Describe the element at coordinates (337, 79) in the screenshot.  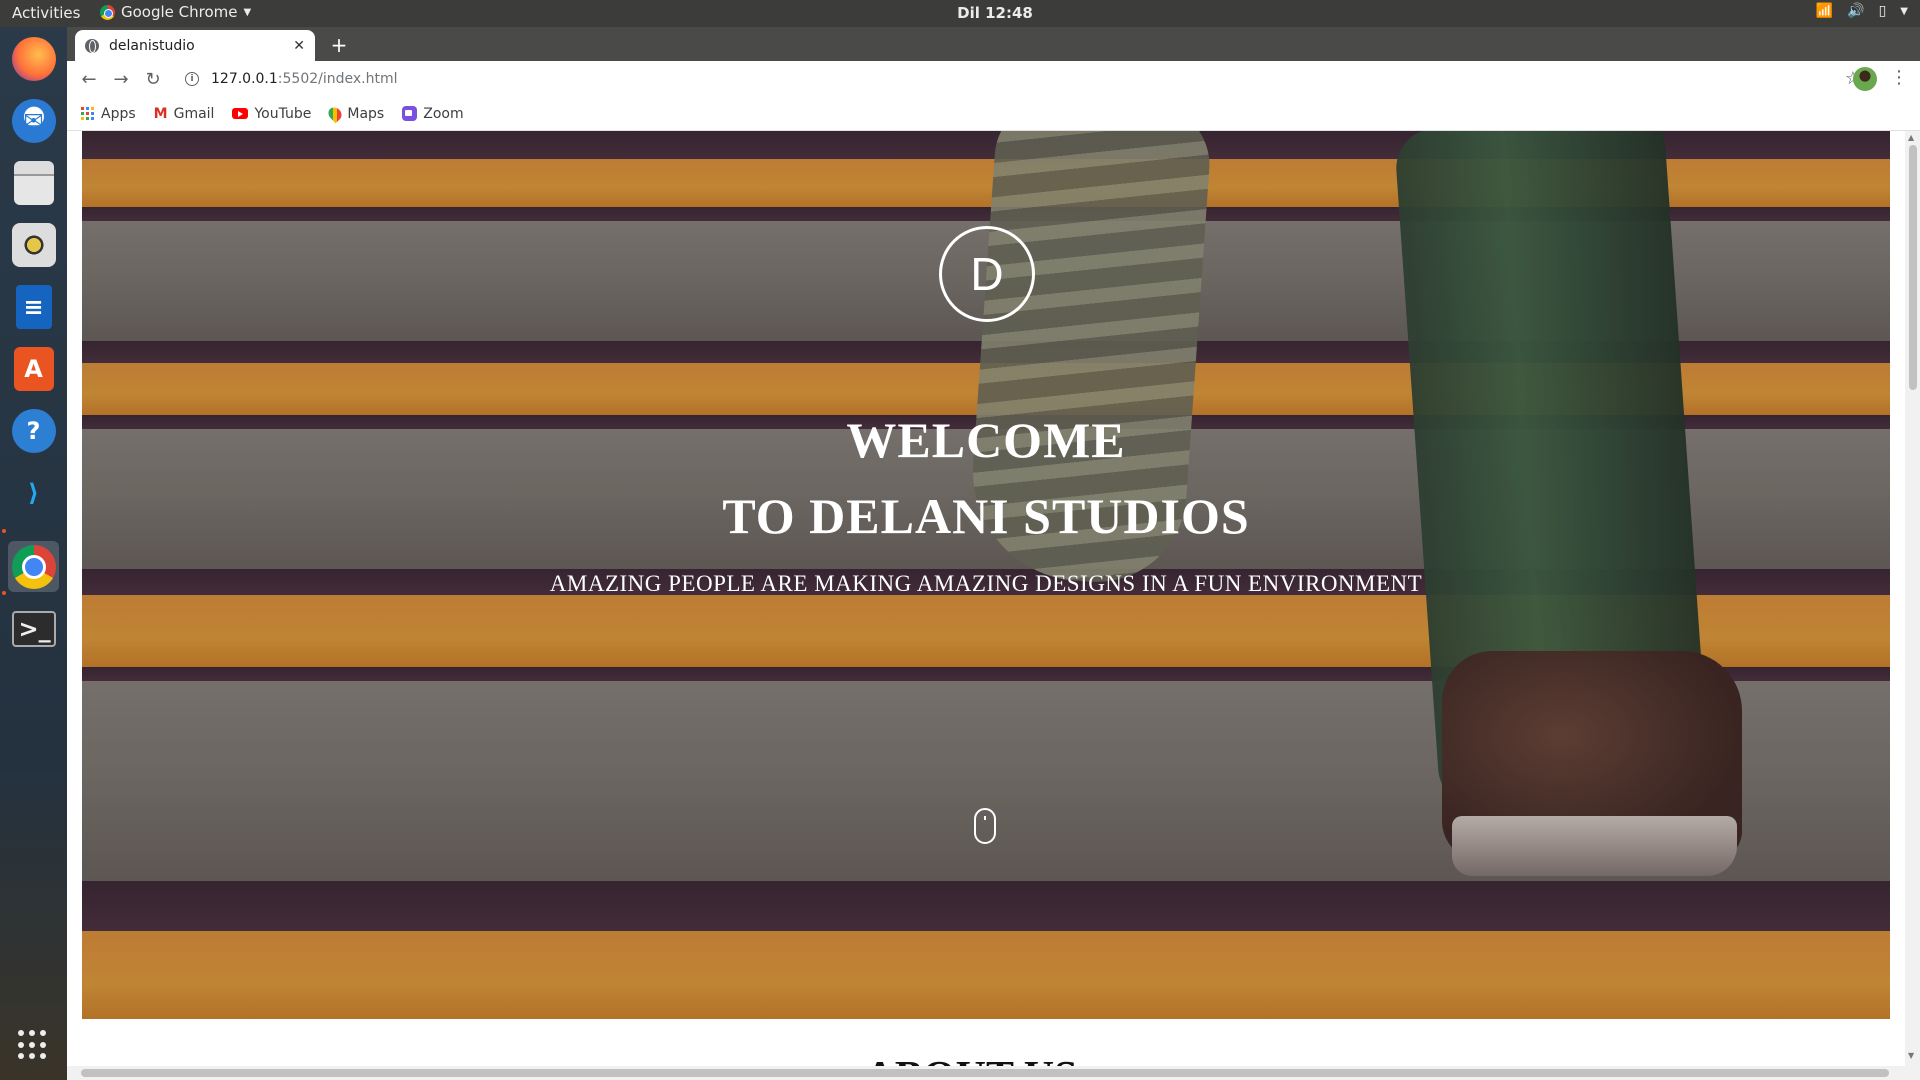
I see `url-path: :5502/index.html` at that location.